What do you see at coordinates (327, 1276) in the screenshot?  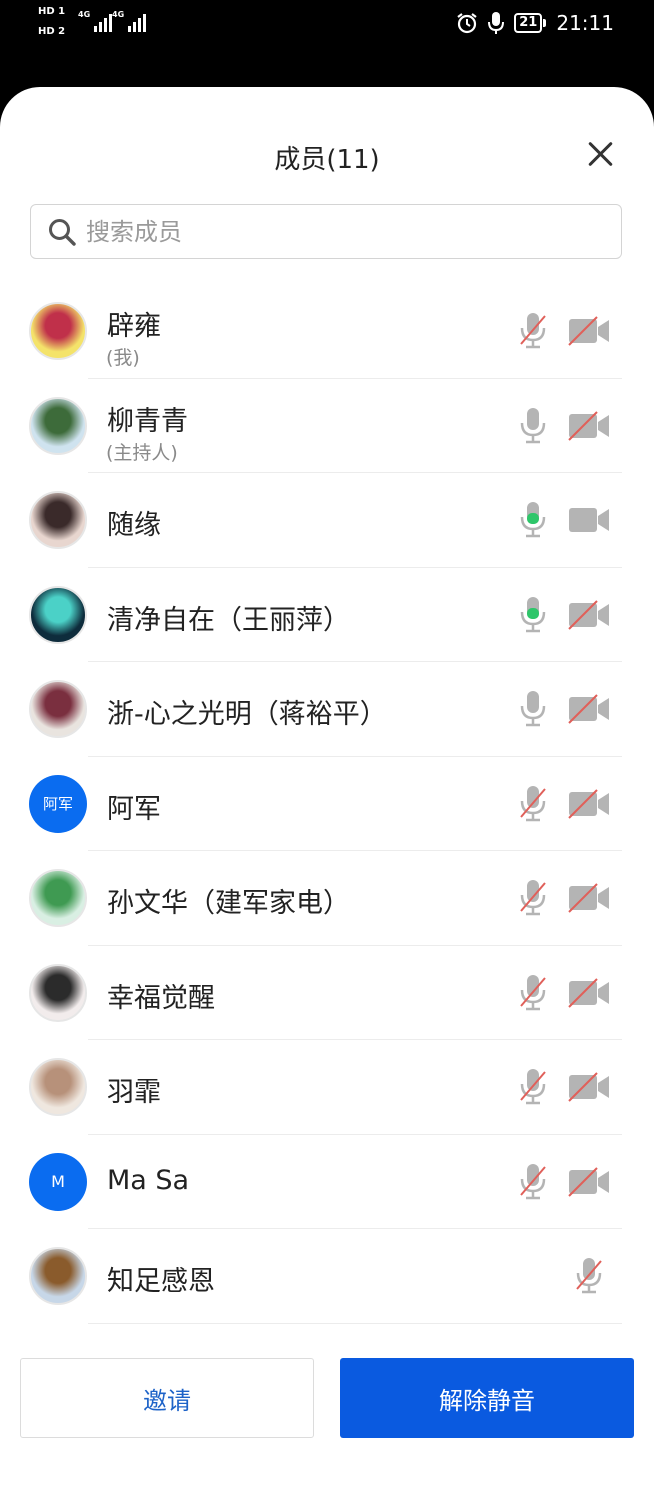 I see `member-row: 知足感恩` at bounding box center [327, 1276].